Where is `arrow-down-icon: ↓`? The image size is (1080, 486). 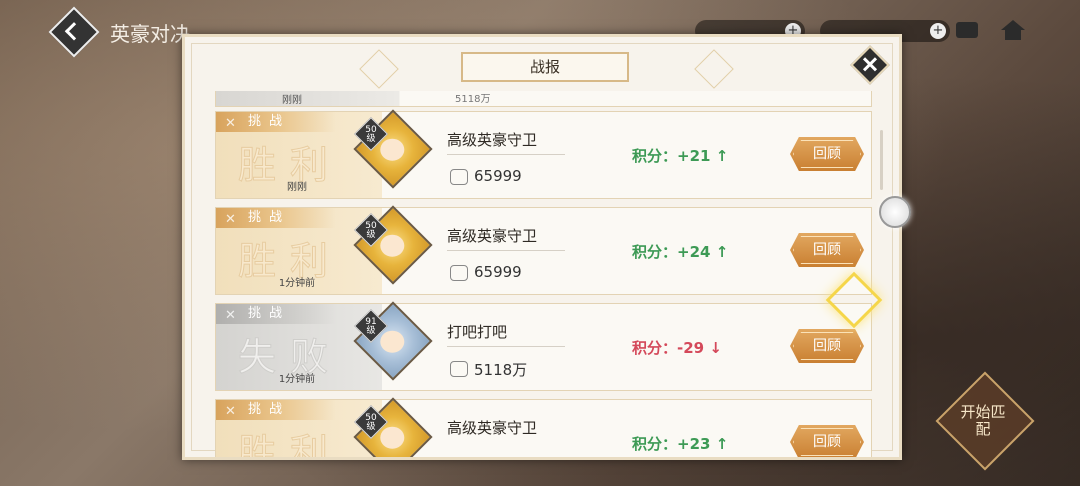
arrow-down-icon: ↓ is located at coordinates (715, 348).